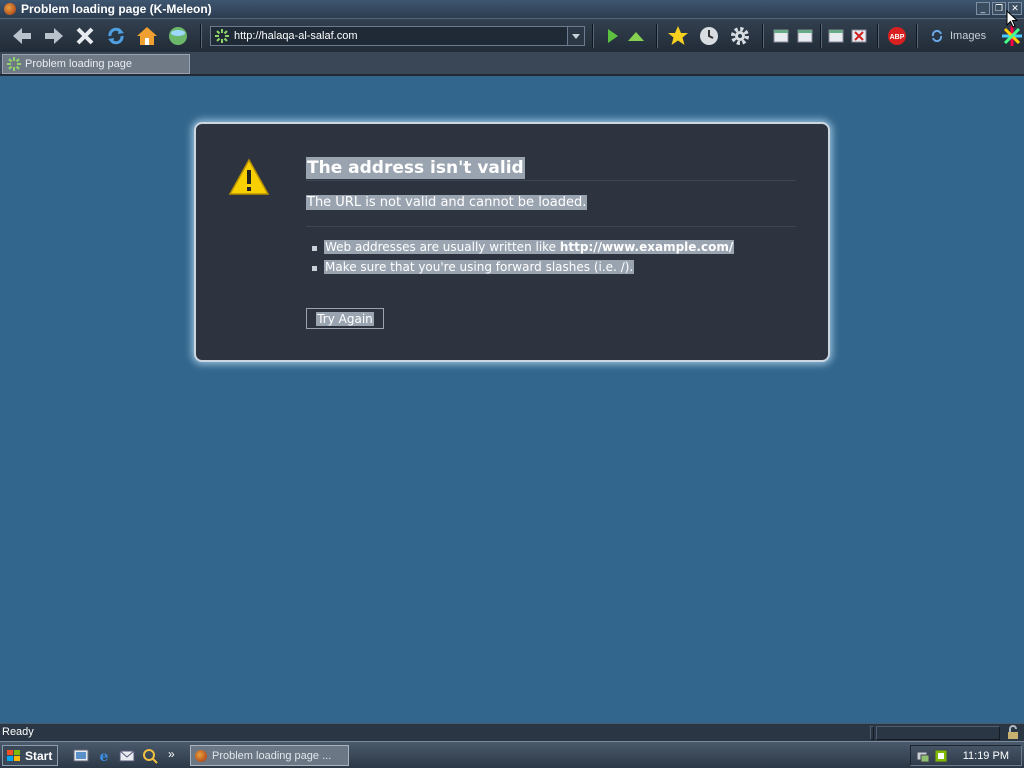 This screenshot has width=1024, height=768. Describe the element at coordinates (512, 9) in the screenshot. I see `title-bar: Problem loading page (K-Meleon) _ ❐ ✕` at that location.